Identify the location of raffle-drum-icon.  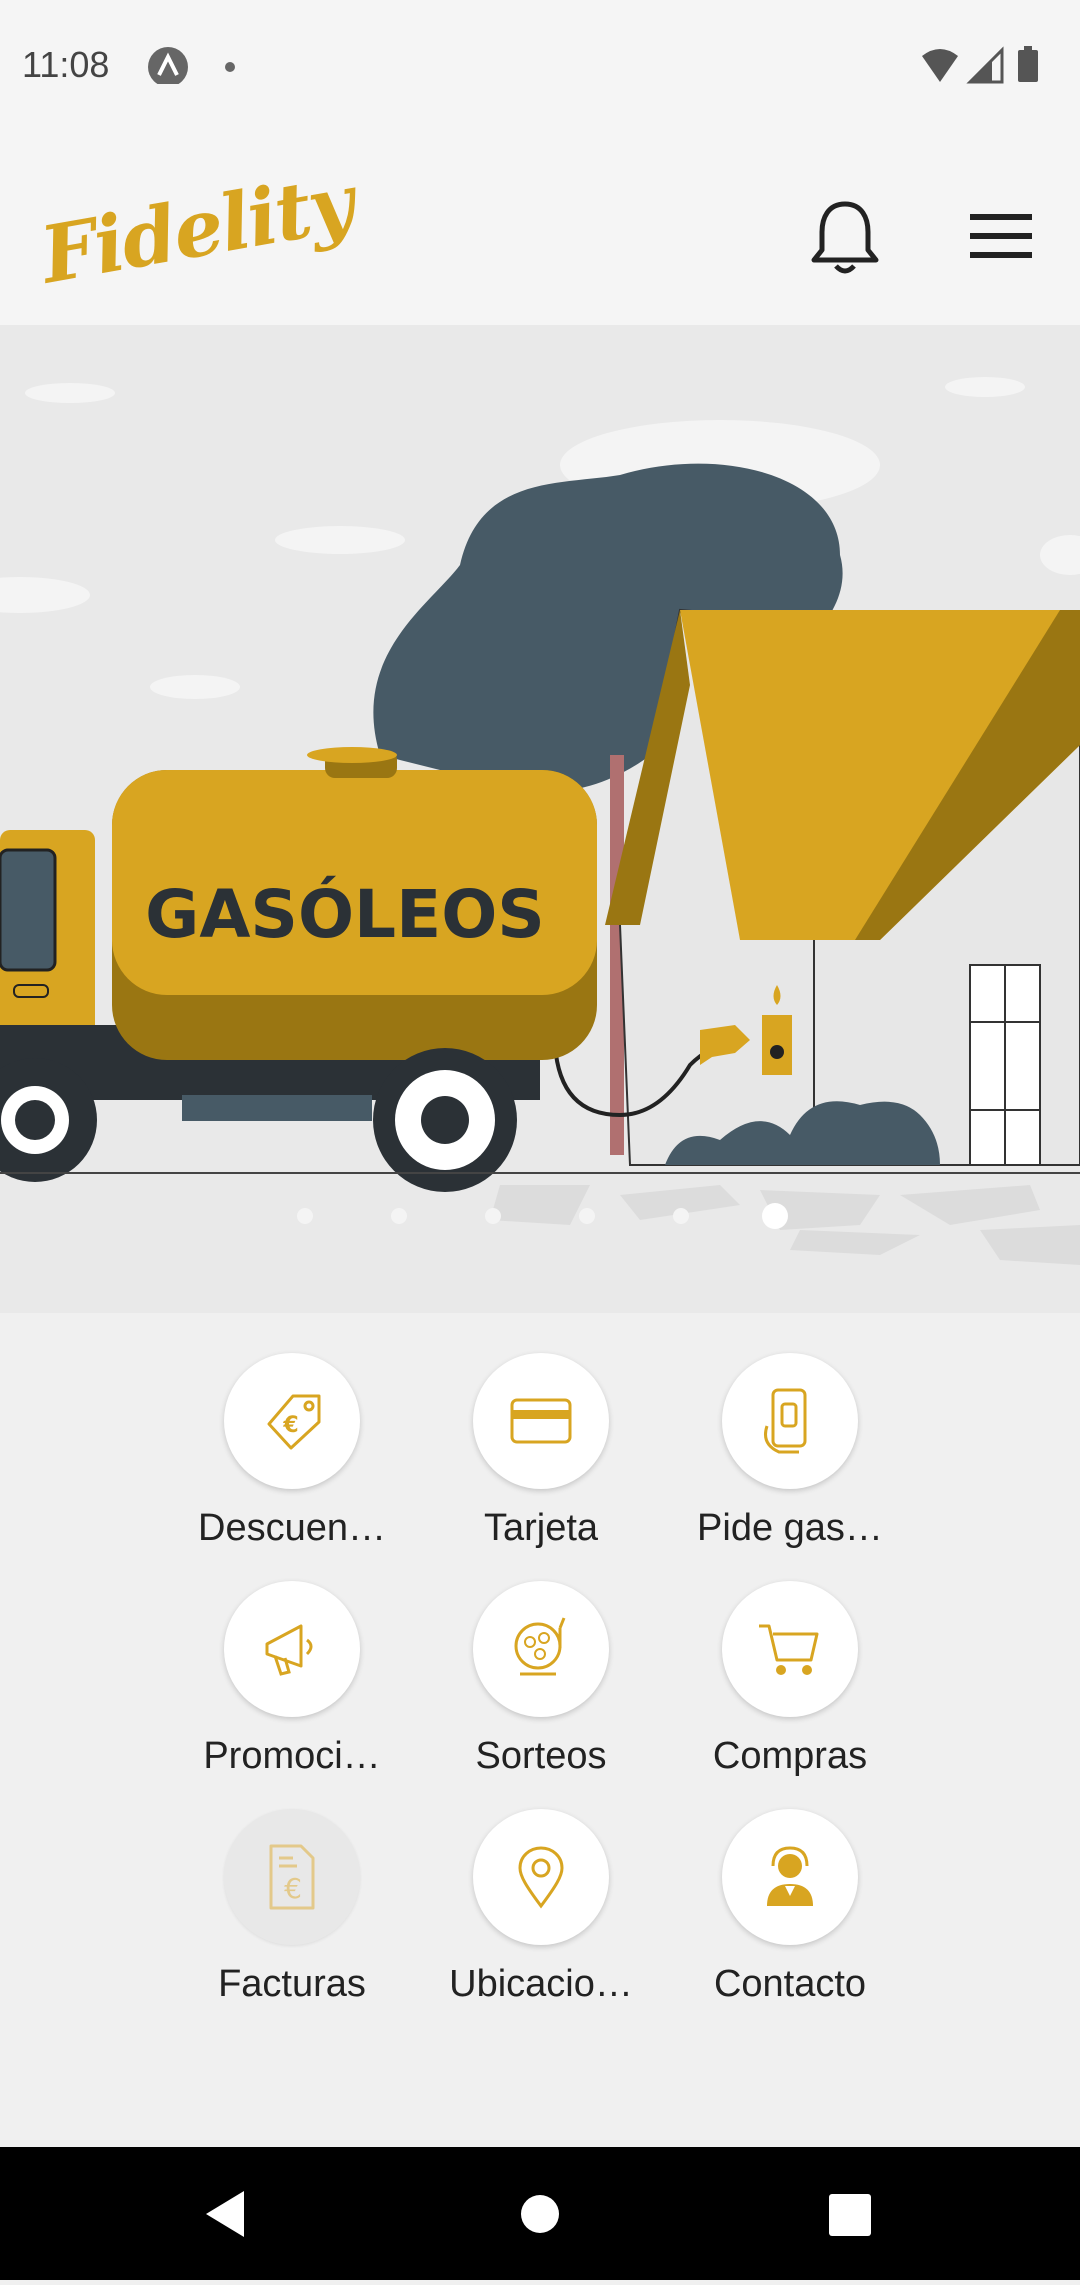
(540, 1646).